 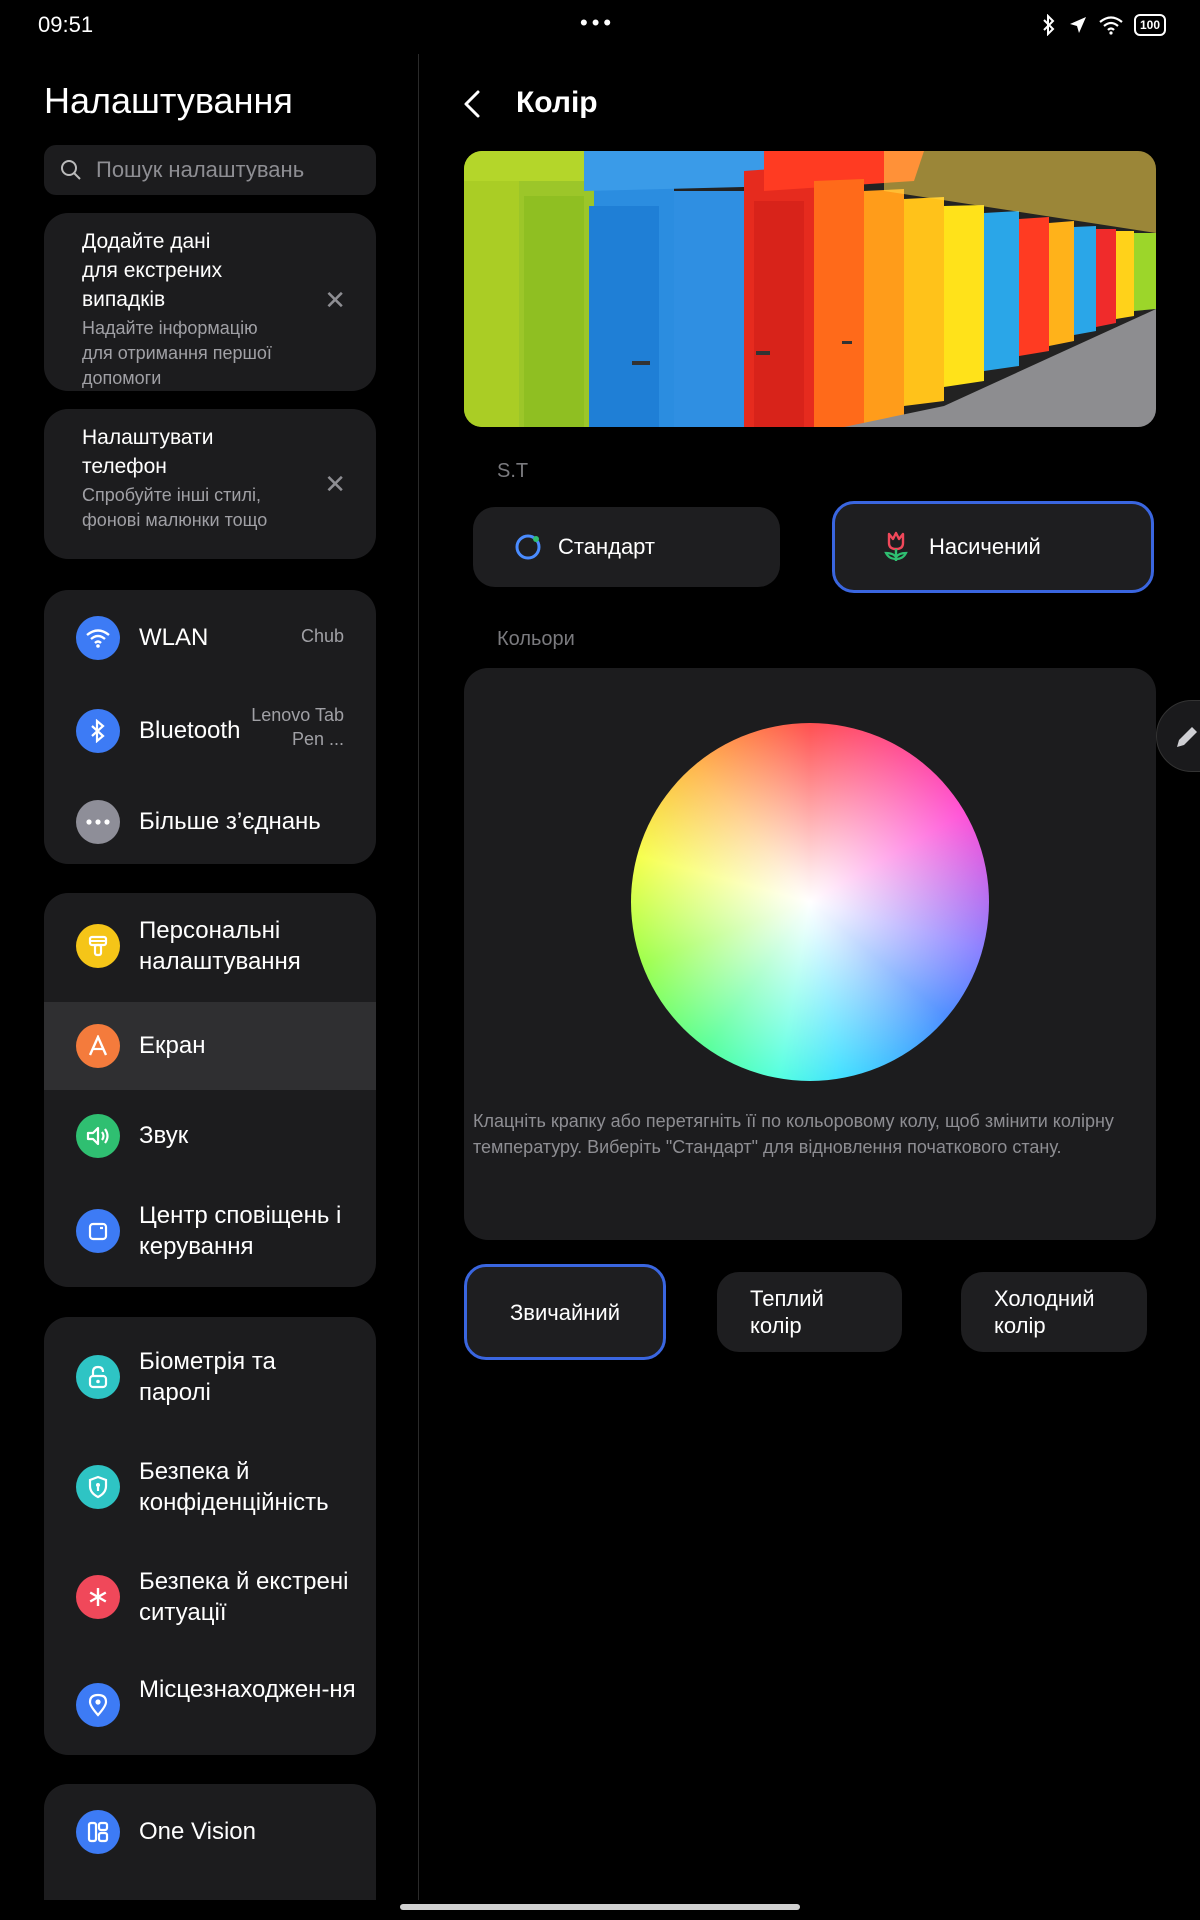 I want to click on emergency-icon, so click(x=98, y=1597).